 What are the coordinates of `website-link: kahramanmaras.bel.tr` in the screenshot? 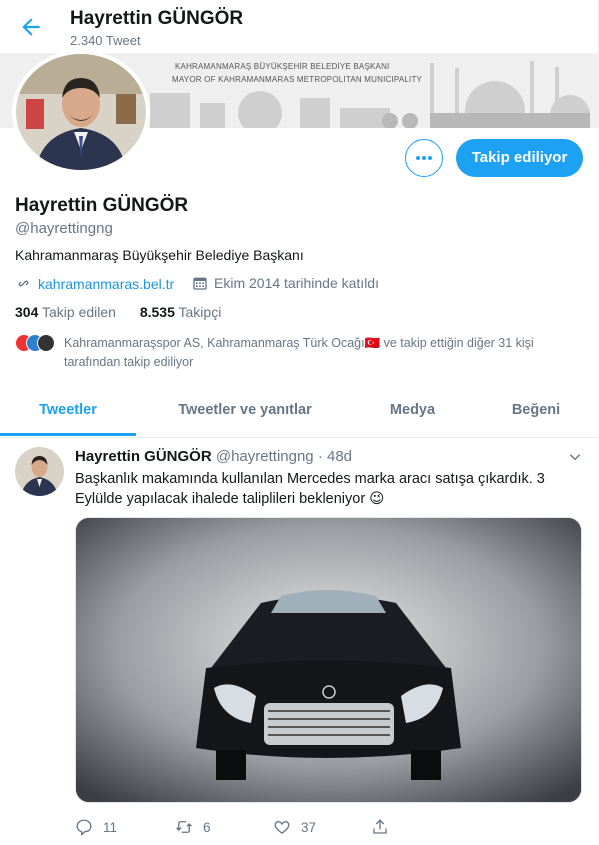 It's located at (106, 284).